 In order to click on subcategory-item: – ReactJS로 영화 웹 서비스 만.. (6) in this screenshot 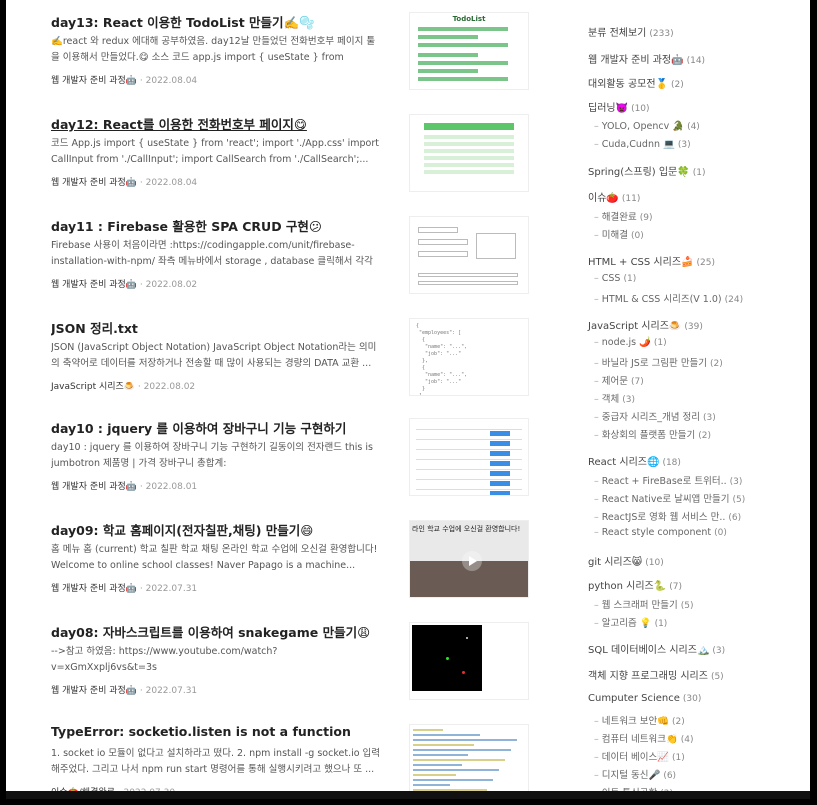, I will do `click(667, 516)`.